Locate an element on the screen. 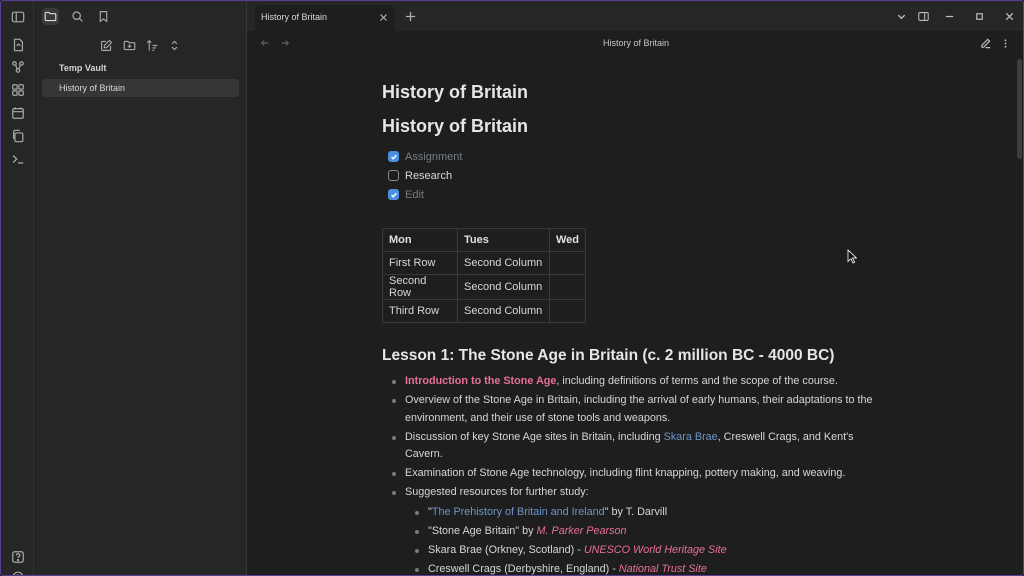  note-header: History of Britain is located at coordinates (635, 43).